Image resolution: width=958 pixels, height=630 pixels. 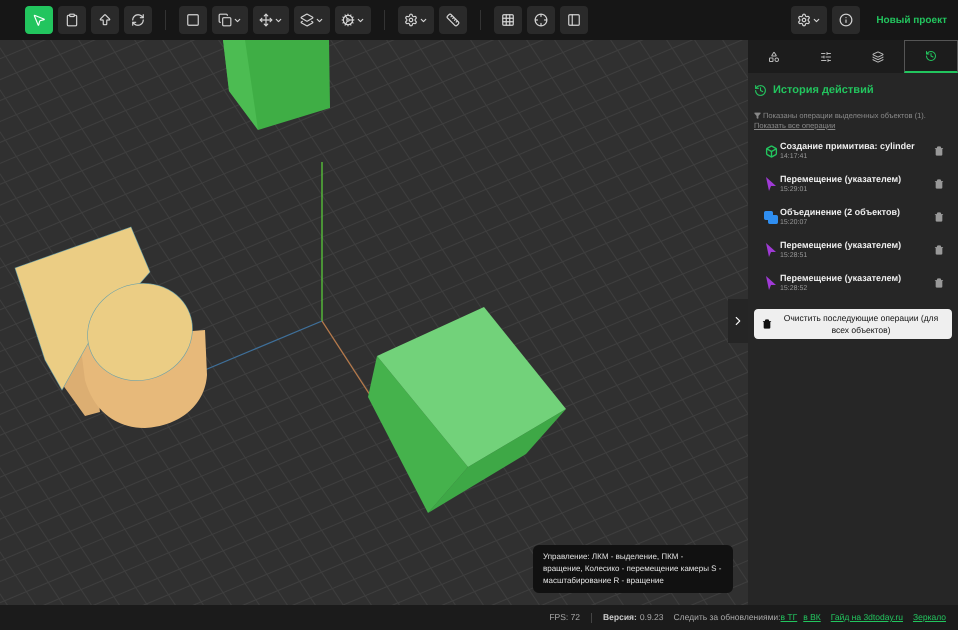 I want to click on ruler-icon, so click(x=453, y=20).